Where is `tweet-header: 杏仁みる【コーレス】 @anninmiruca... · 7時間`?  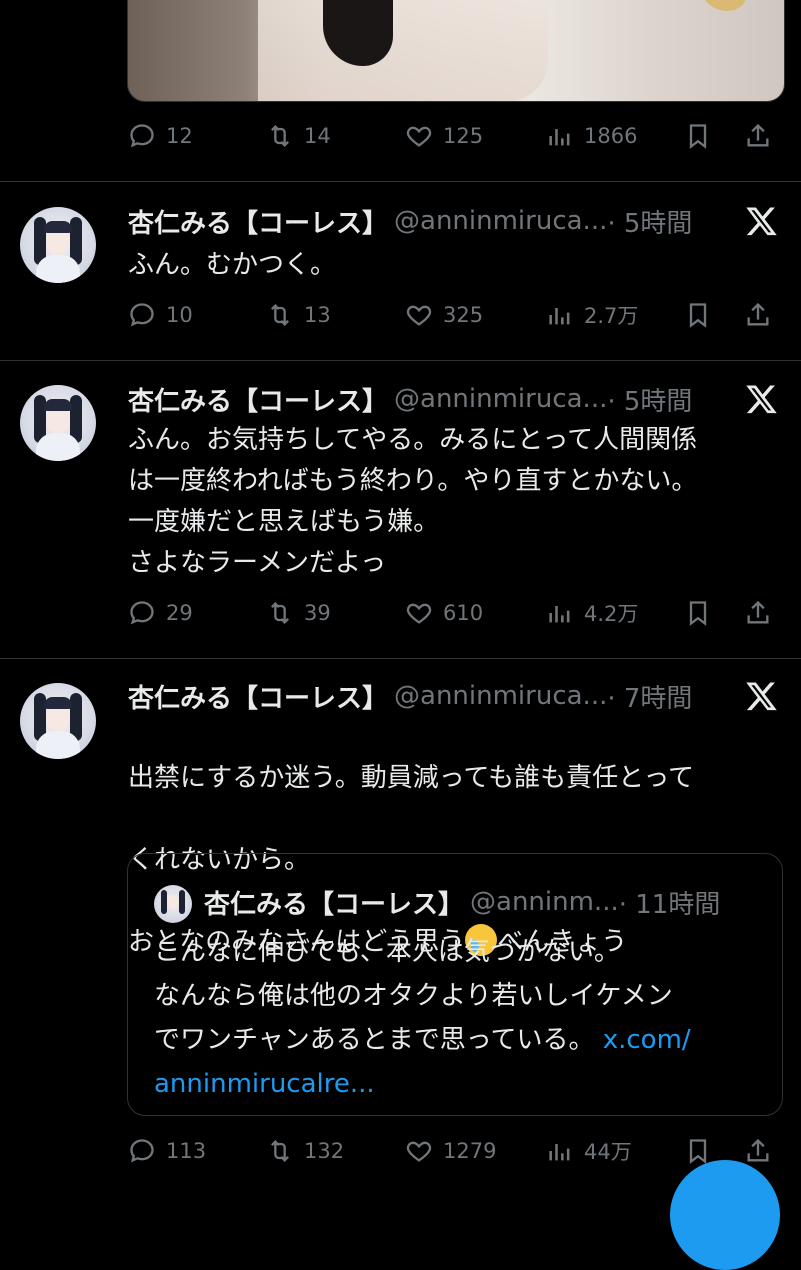
tweet-header: 杏仁みる【コーレス】 @anninmiruca... · 7時間 is located at coordinates (410, 696).